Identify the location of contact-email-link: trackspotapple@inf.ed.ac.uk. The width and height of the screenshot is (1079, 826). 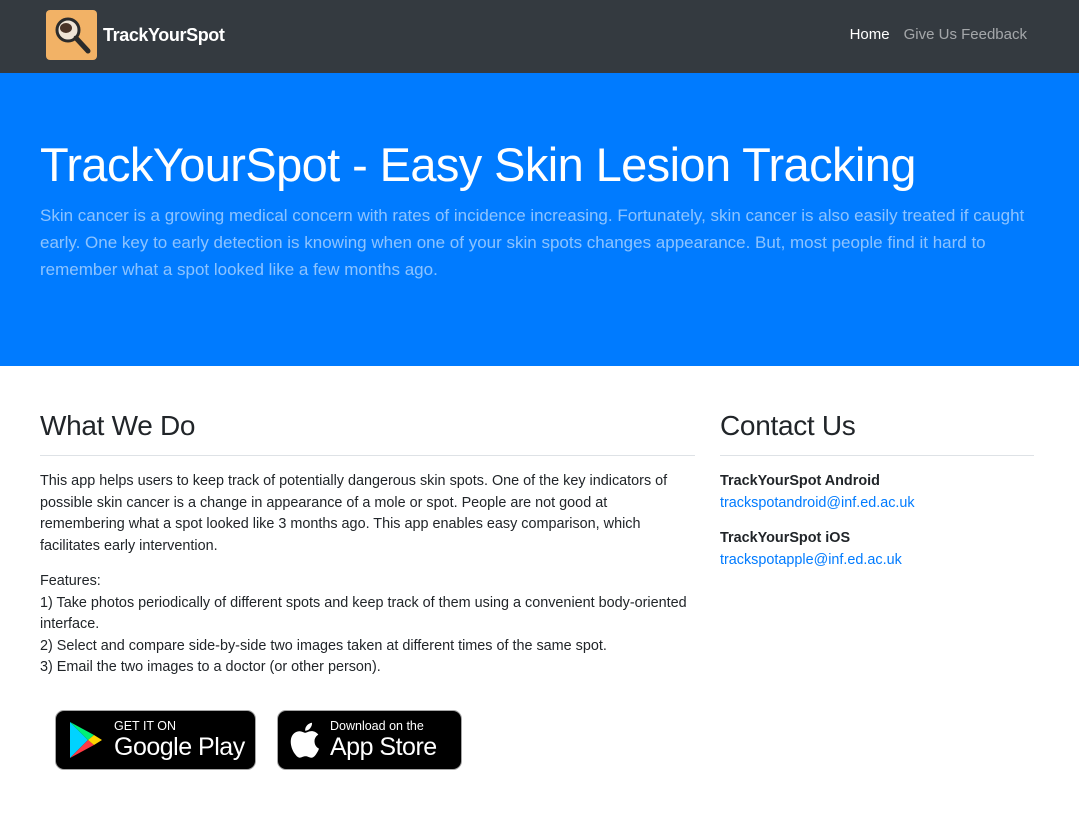
(811, 560).